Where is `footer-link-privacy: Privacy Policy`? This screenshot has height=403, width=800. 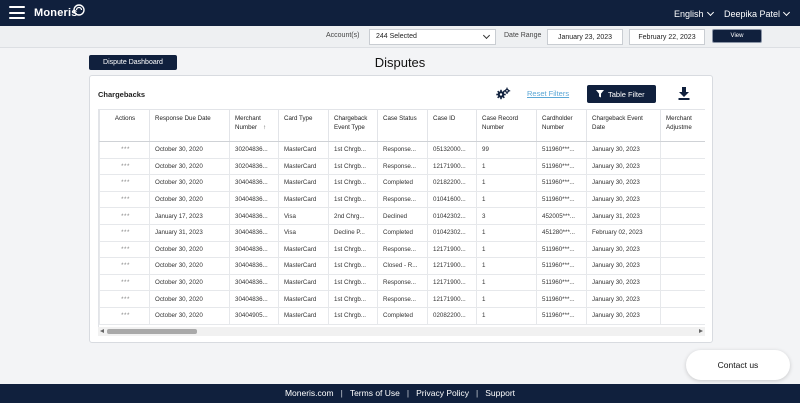 footer-link-privacy: Privacy Policy is located at coordinates (442, 393).